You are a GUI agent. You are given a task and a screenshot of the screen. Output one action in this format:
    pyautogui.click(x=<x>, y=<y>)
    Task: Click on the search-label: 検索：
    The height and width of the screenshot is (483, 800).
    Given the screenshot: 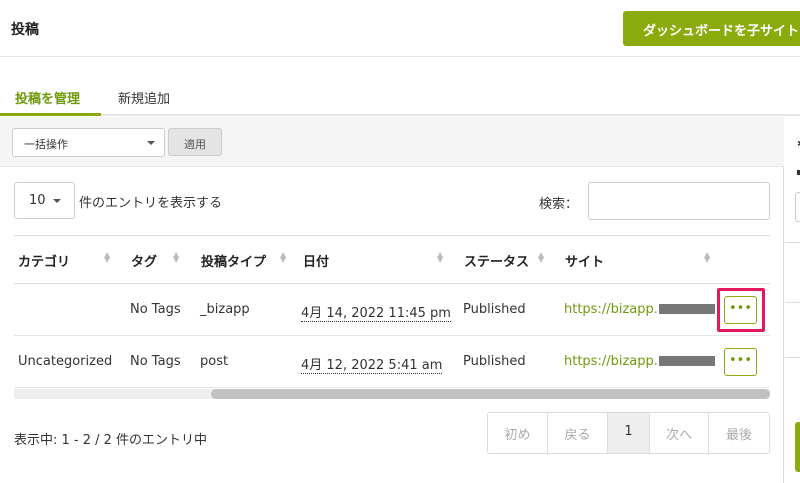 What is the action you would take?
    pyautogui.click(x=559, y=204)
    